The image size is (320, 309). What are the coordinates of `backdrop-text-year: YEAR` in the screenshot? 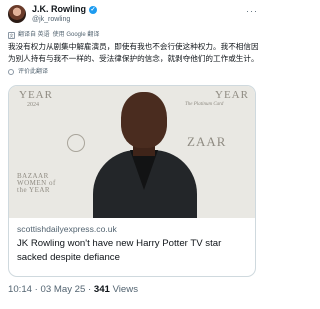 It's located at (36, 95).